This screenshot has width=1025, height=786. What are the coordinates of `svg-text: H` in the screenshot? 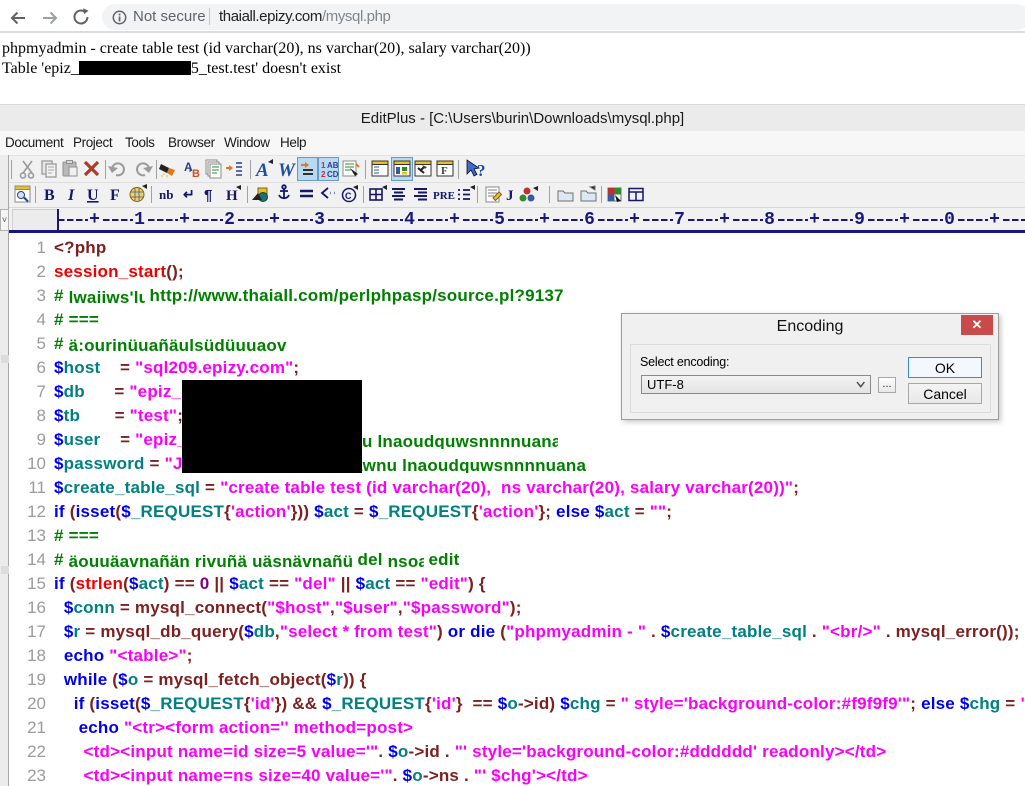 It's located at (232, 196).